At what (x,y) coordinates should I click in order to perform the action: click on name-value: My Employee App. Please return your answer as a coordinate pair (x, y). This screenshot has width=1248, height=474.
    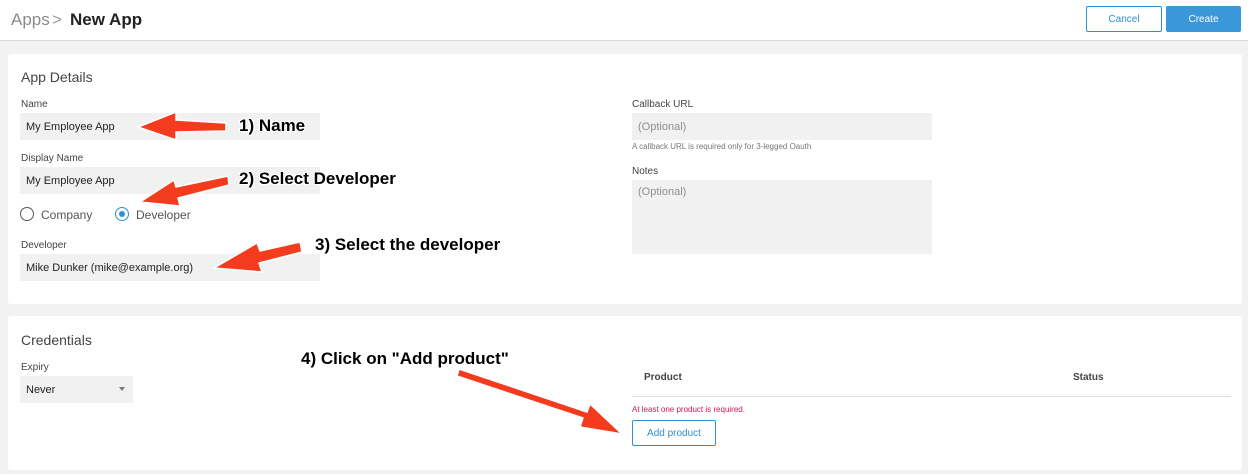
    Looking at the image, I should click on (70, 126).